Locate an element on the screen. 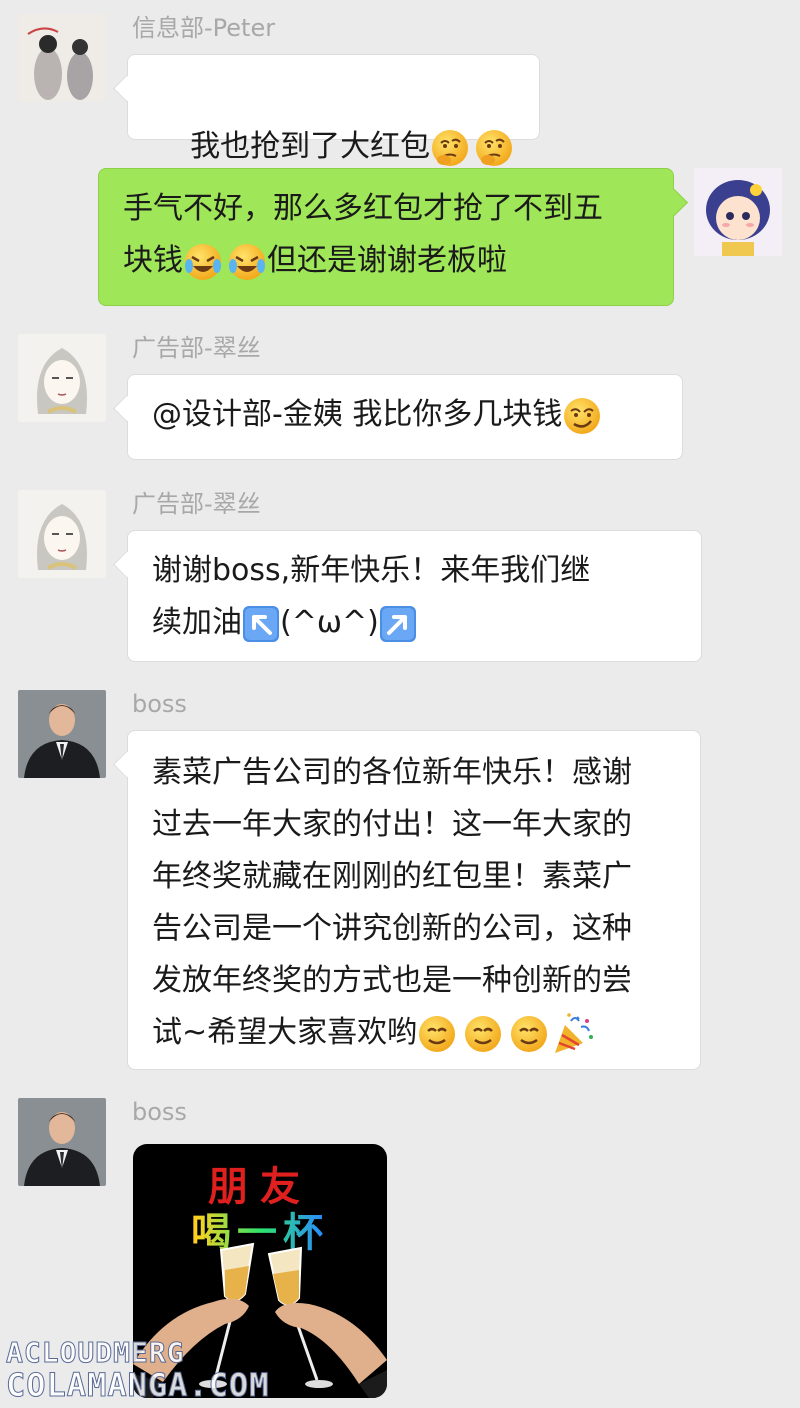 The image size is (800, 1408). kaomoji-text: (^ω^) is located at coordinates (329, 622).